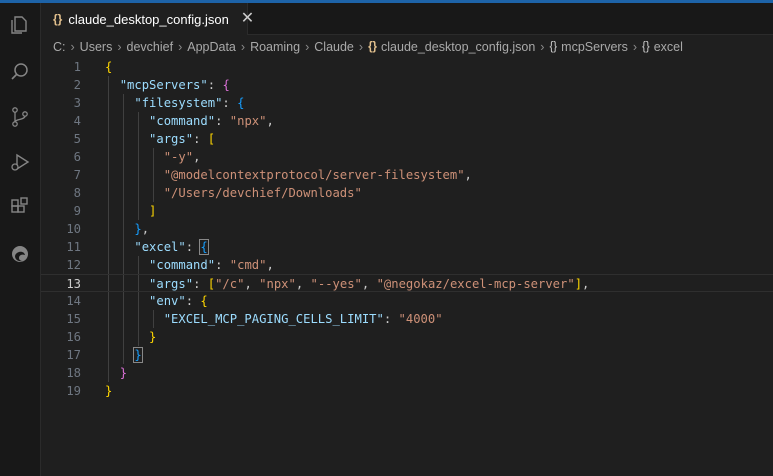 This screenshot has height=476, width=773. I want to click on tab-label: claude_desktop_config.json, so click(148, 19).